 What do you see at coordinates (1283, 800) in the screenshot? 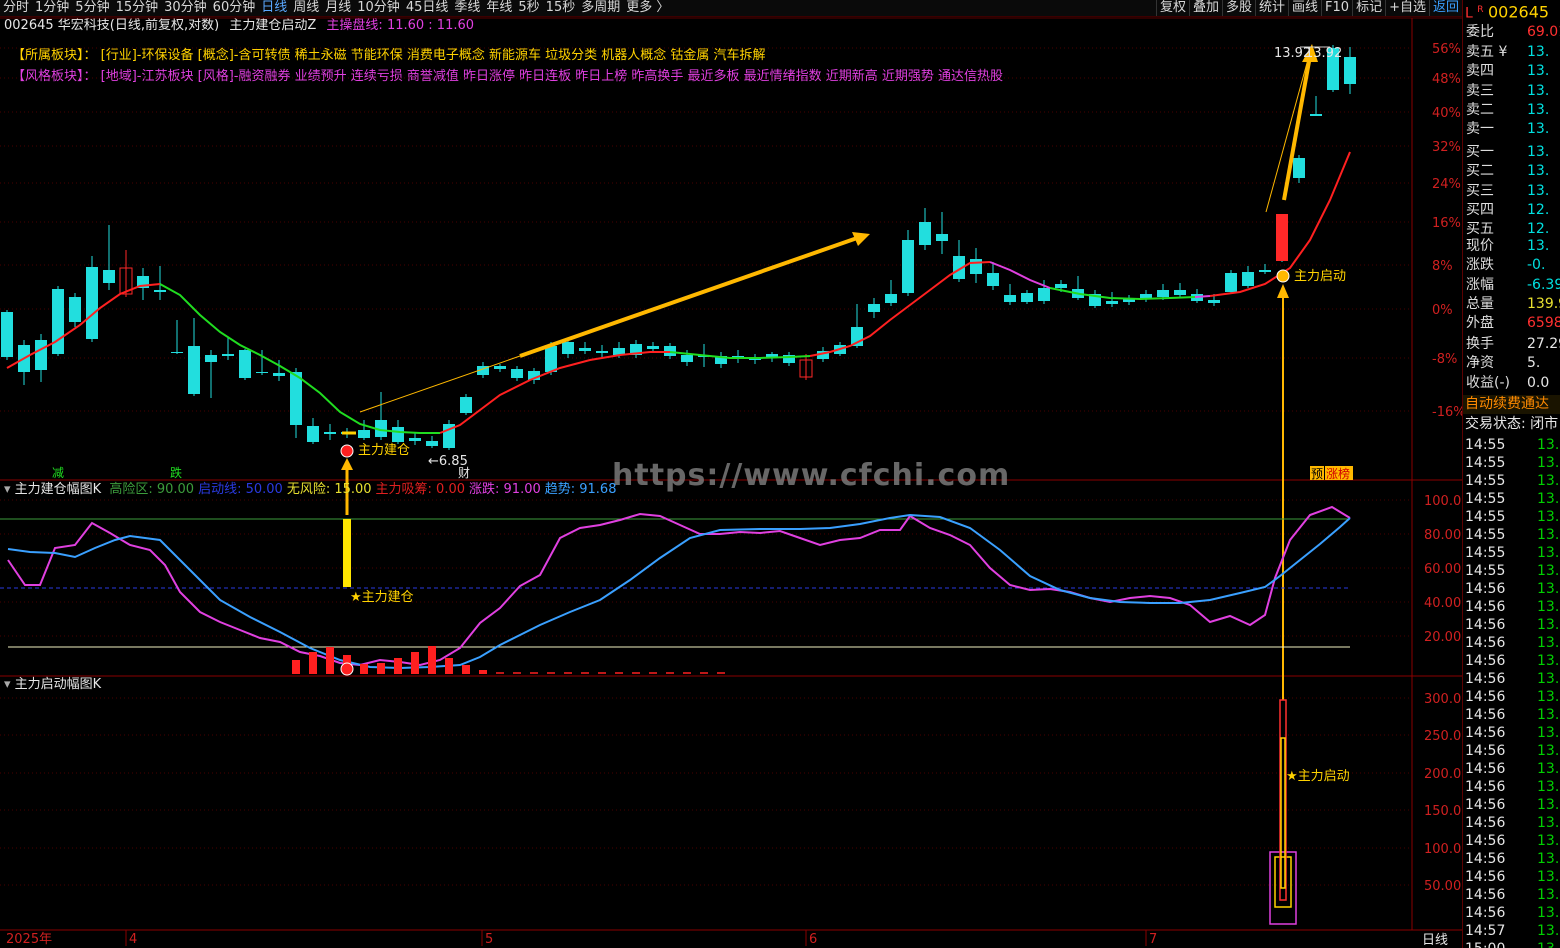
I see `launch-signal-bar` at bounding box center [1283, 800].